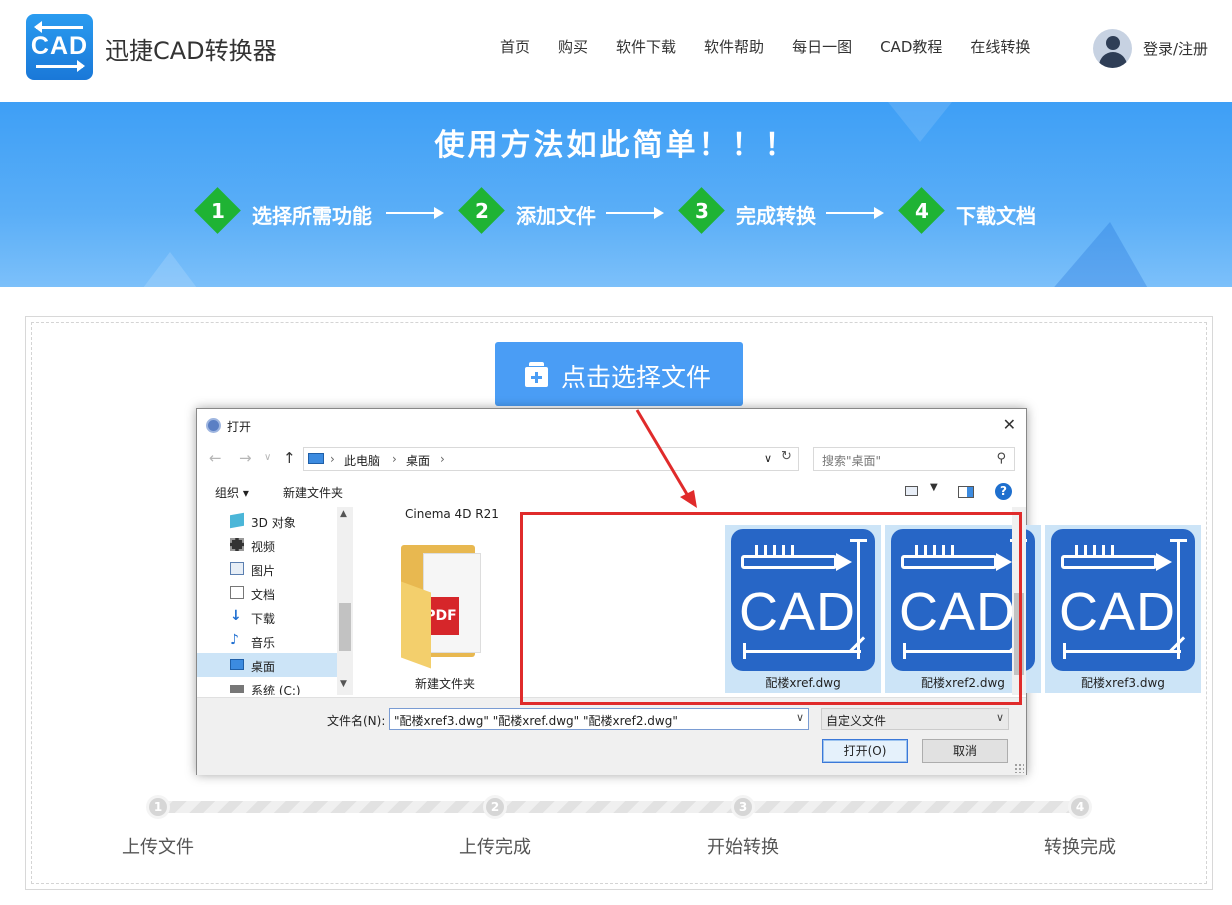 The image size is (1232, 905). I want to click on organize-menu: 组织 ▾, so click(232, 492).